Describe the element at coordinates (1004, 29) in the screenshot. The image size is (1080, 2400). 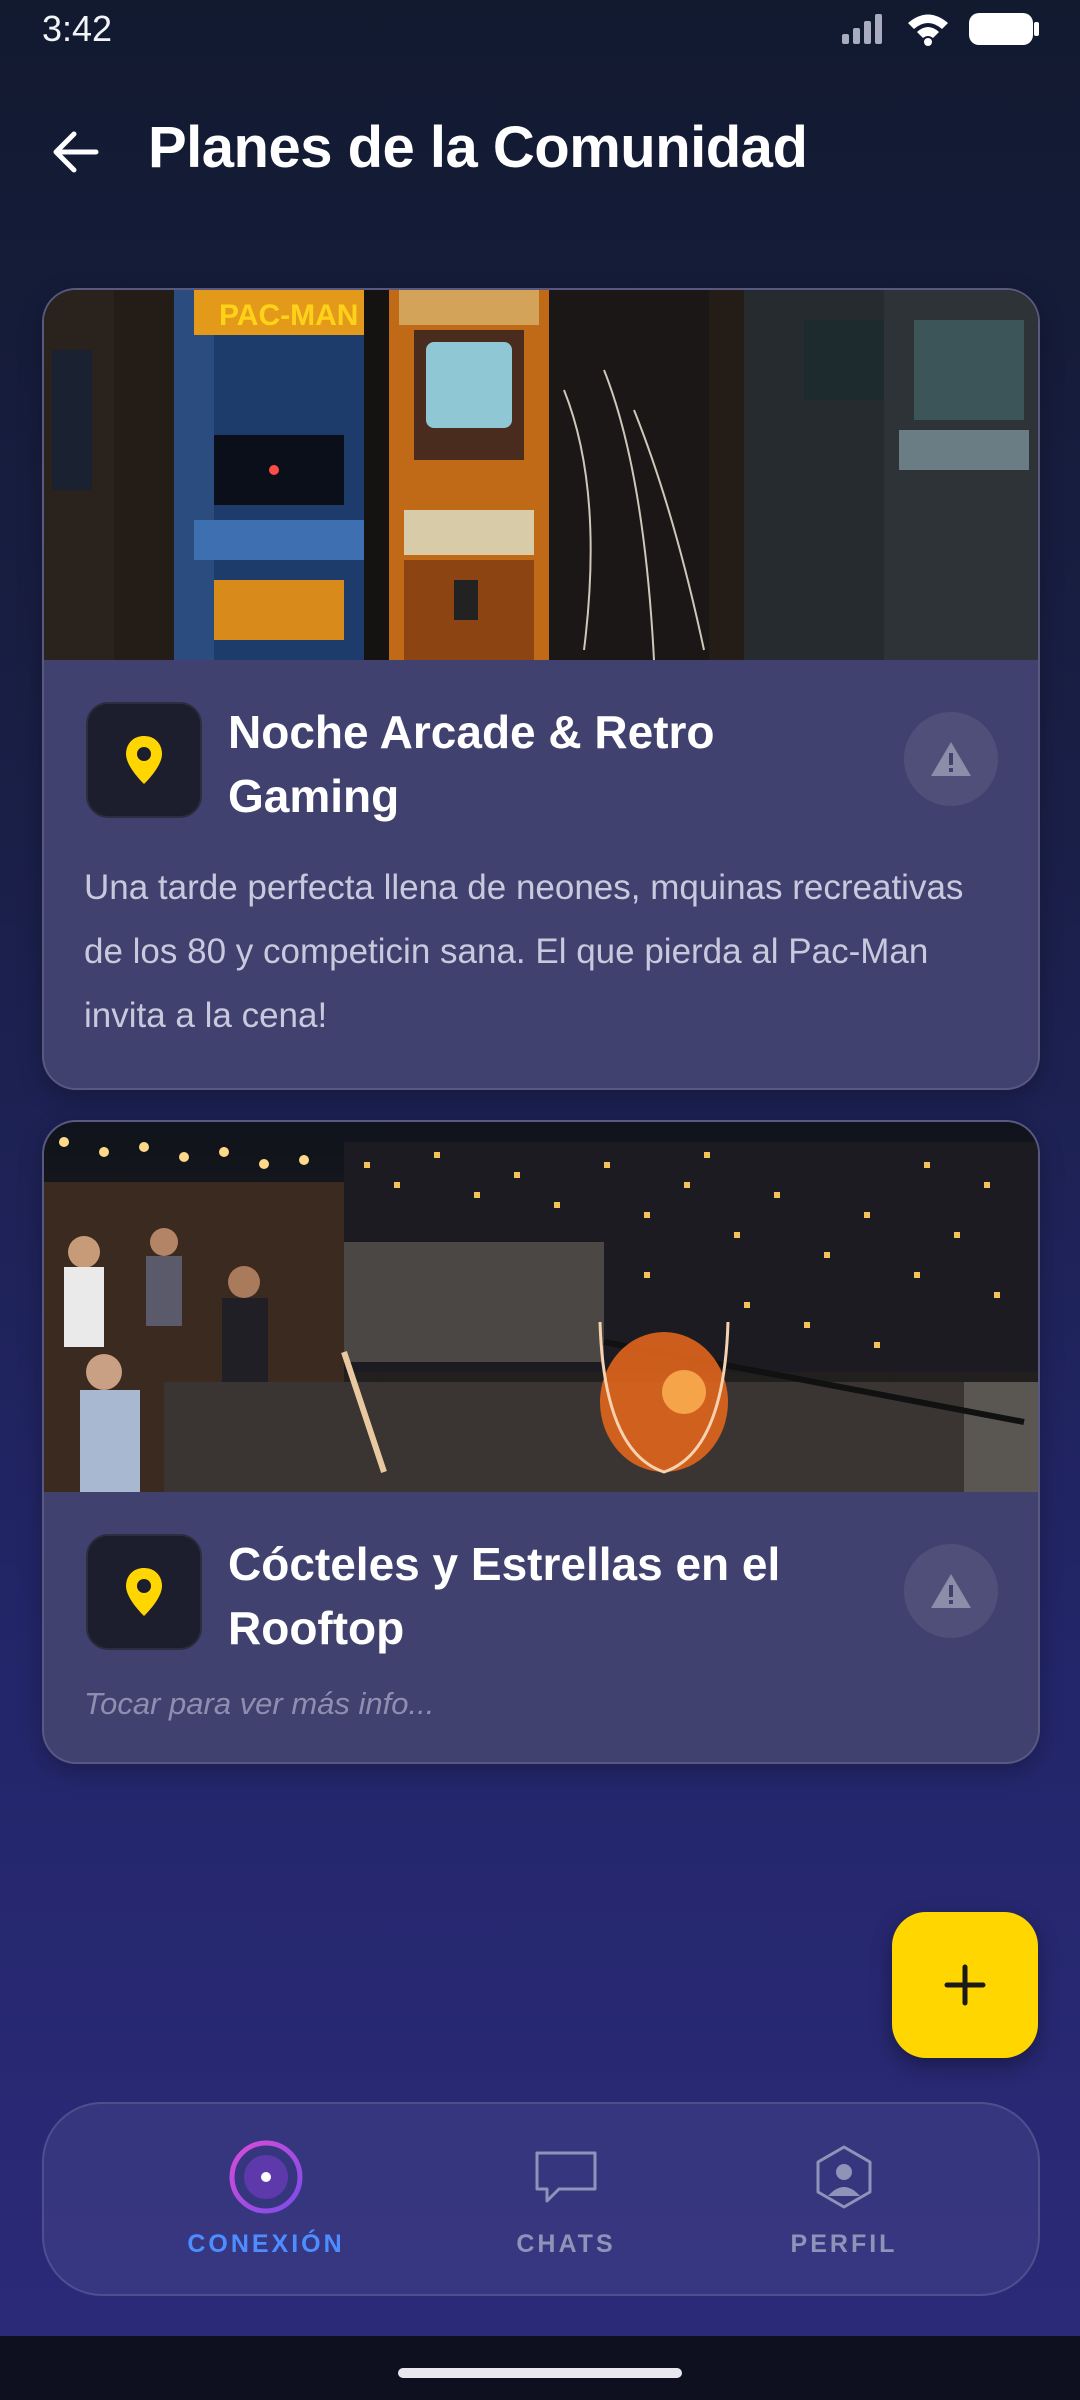
I see `battery-icon` at that location.